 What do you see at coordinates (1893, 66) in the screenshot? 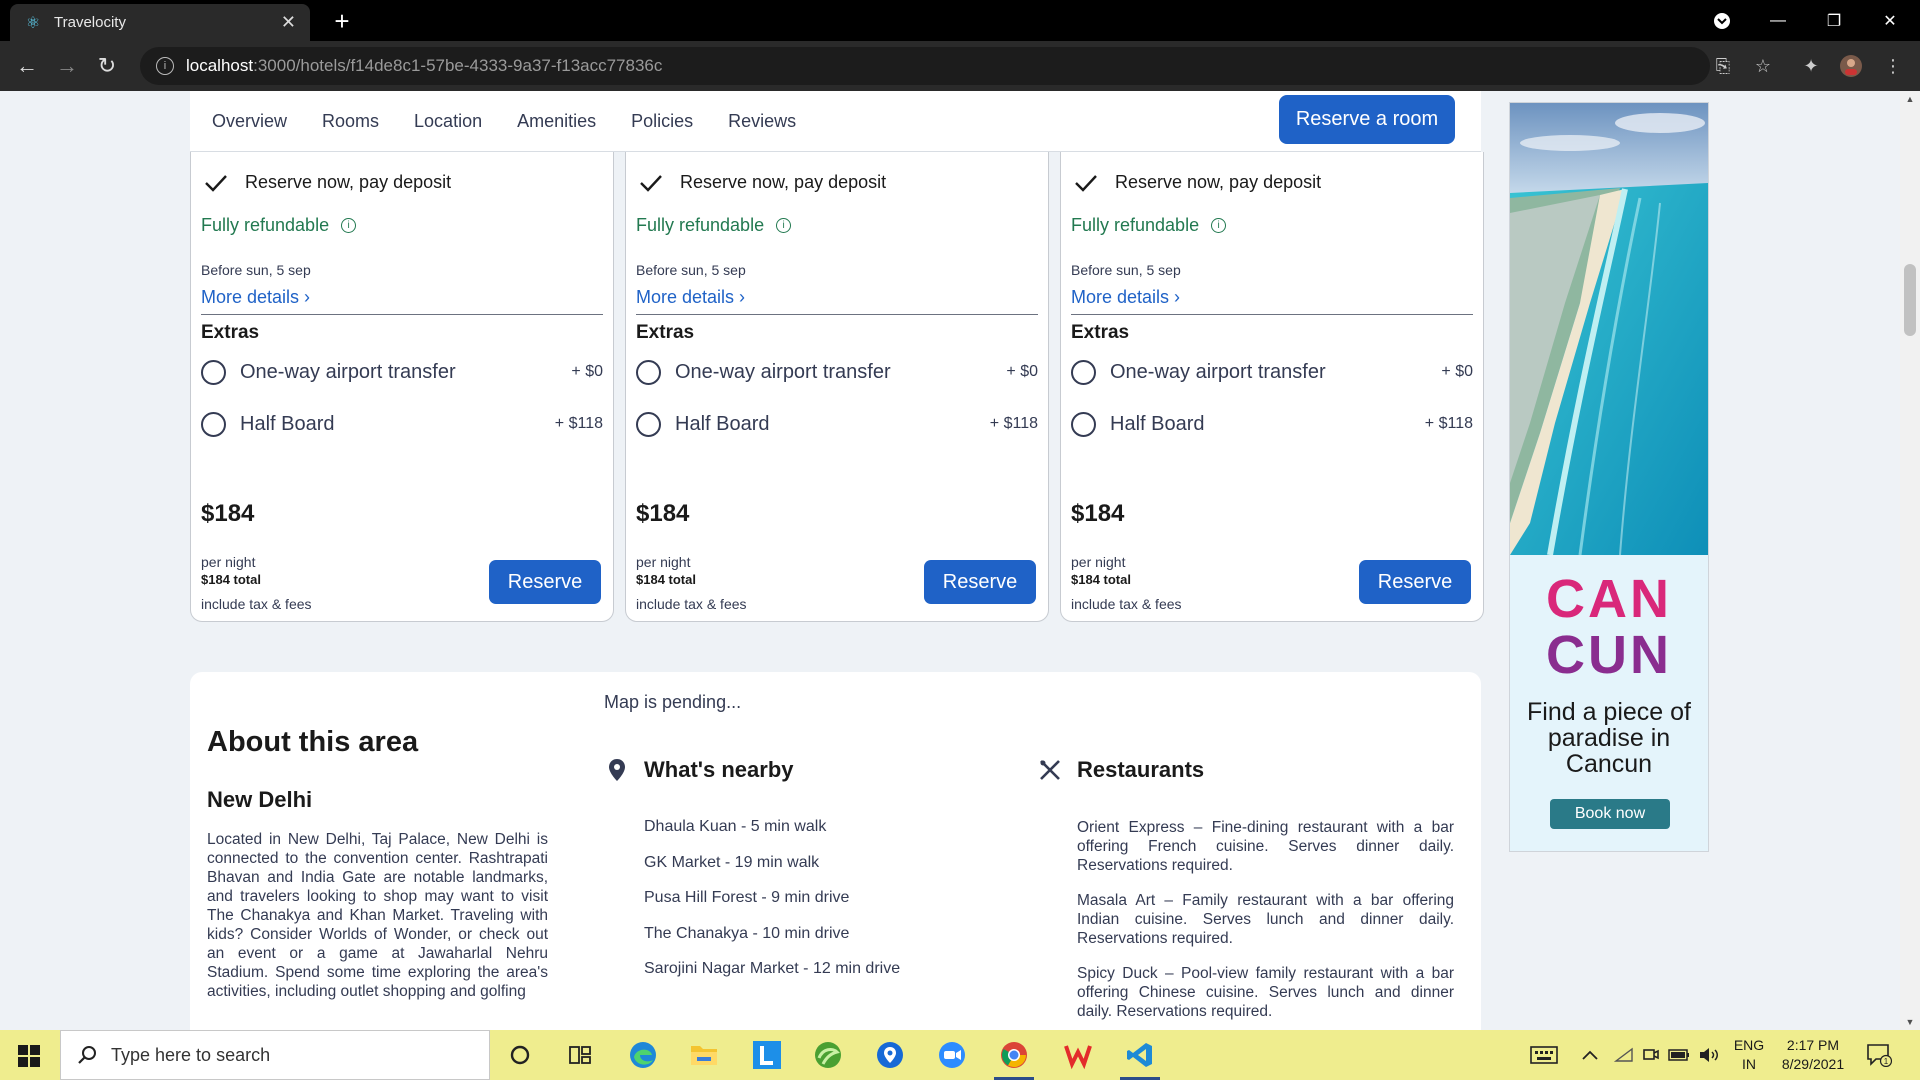
I see `kebab-menu-icon: ⋮` at bounding box center [1893, 66].